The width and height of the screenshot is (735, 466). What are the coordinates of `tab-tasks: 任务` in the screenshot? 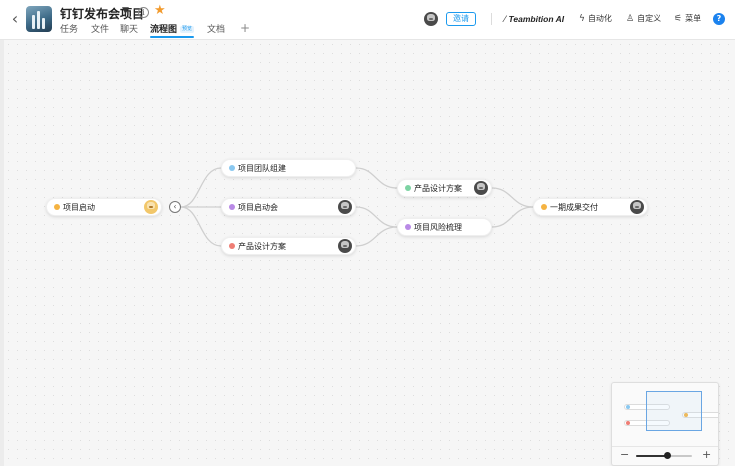 It's located at (69, 31).